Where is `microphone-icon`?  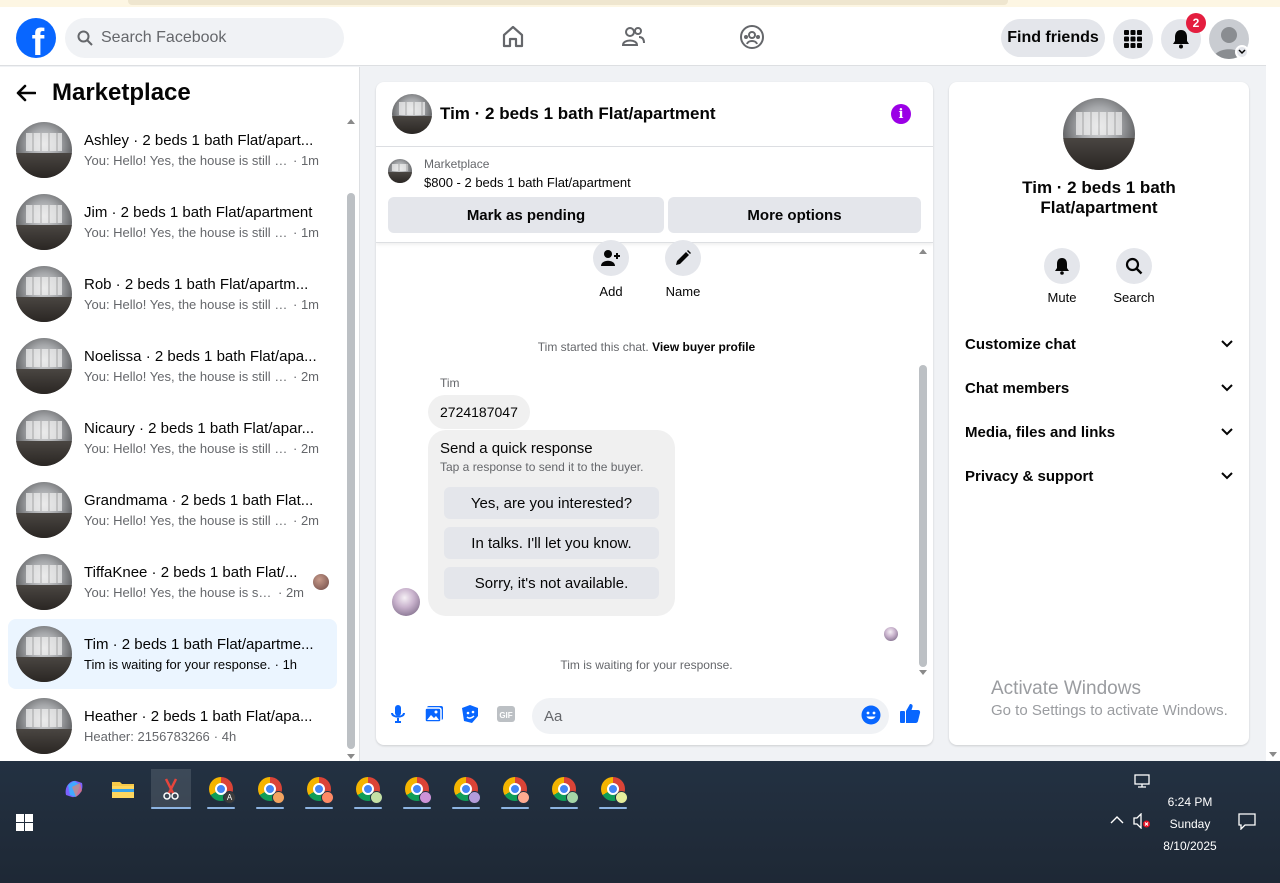 microphone-icon is located at coordinates (398, 714).